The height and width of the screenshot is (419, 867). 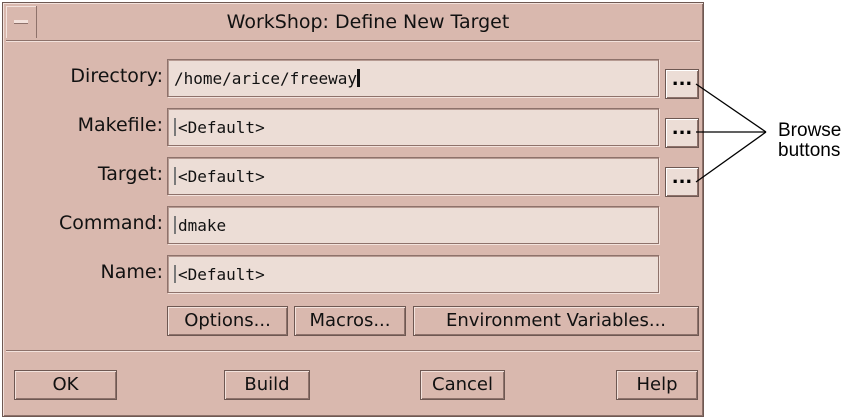 What do you see at coordinates (809, 150) in the screenshot?
I see `callout-label-line2: buttons` at bounding box center [809, 150].